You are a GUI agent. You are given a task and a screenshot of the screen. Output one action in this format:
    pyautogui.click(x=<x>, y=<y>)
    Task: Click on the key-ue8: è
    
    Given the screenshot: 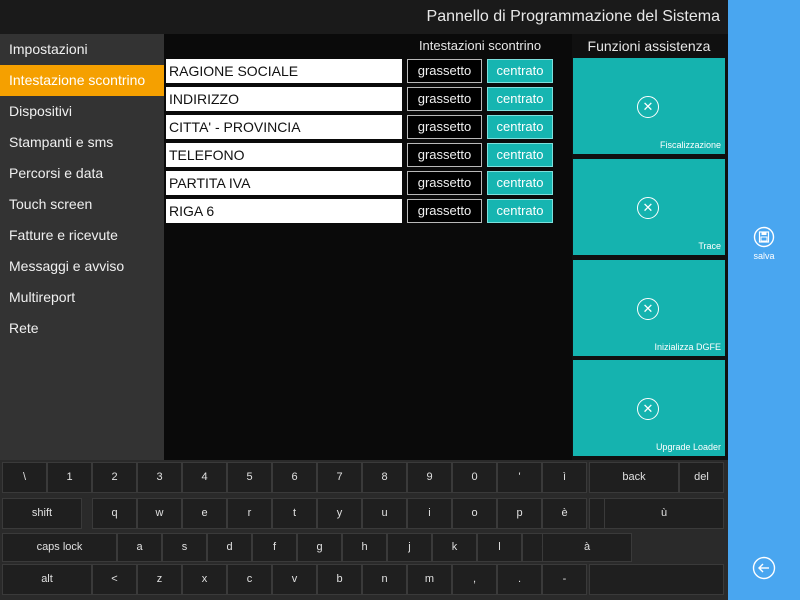 What is the action you would take?
    pyautogui.click(x=564, y=513)
    